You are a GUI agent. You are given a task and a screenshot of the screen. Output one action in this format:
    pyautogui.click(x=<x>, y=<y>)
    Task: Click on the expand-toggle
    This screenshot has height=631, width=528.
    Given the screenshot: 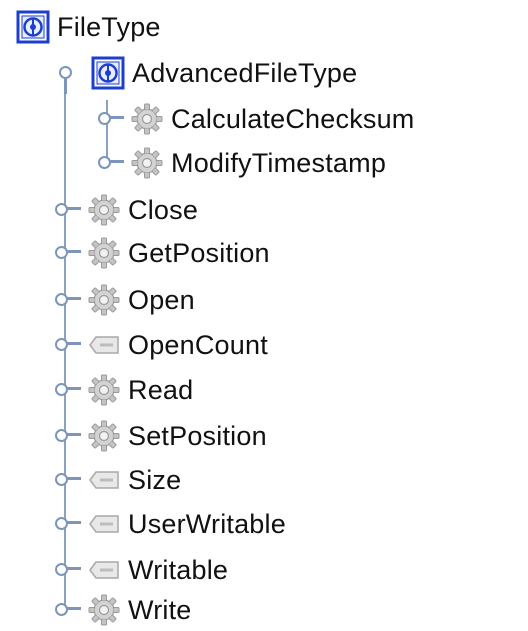 What is the action you would take?
    pyautogui.click(x=75, y=73)
    